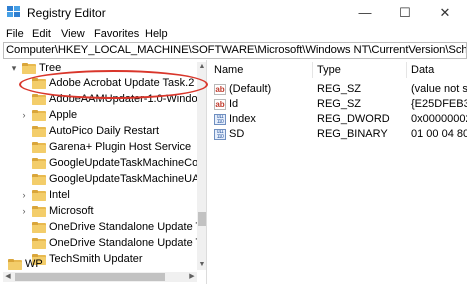  I want to click on value-data: 0x00000002, so click(439, 119).